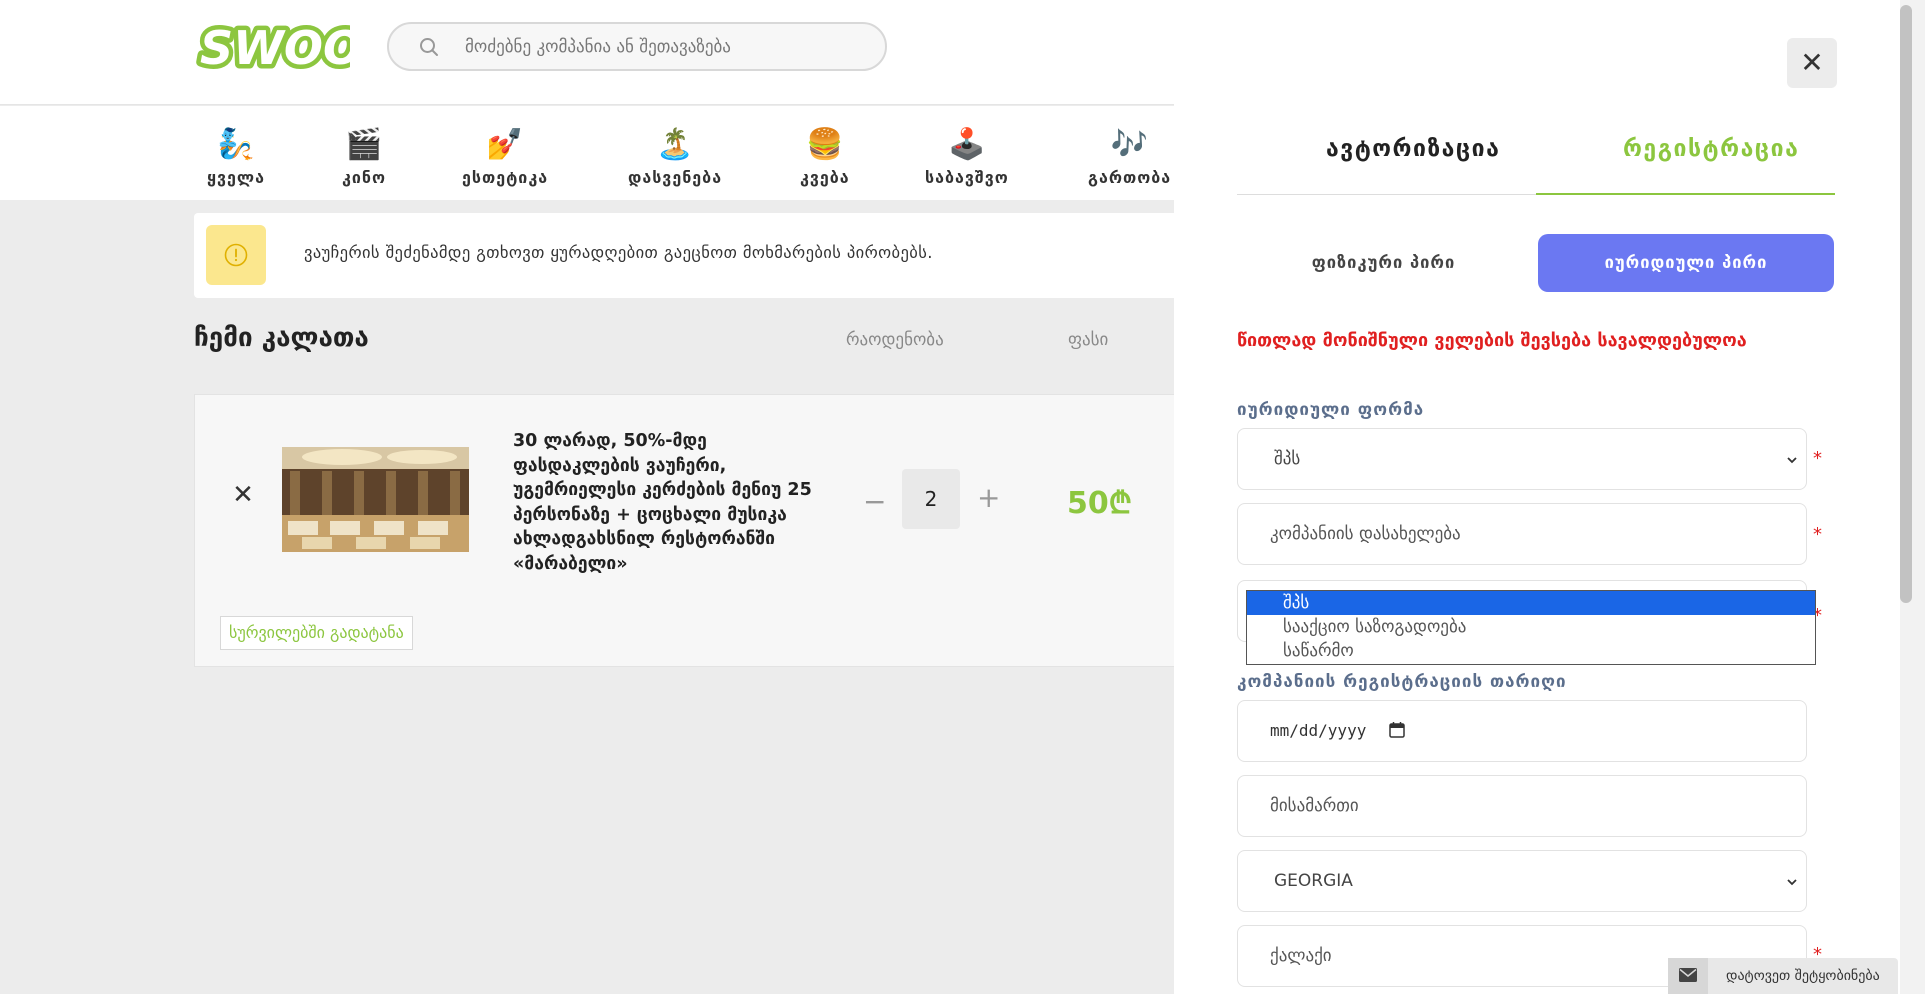 The height and width of the screenshot is (994, 1925). What do you see at coordinates (1397, 730) in the screenshot?
I see `calendar-icon` at bounding box center [1397, 730].